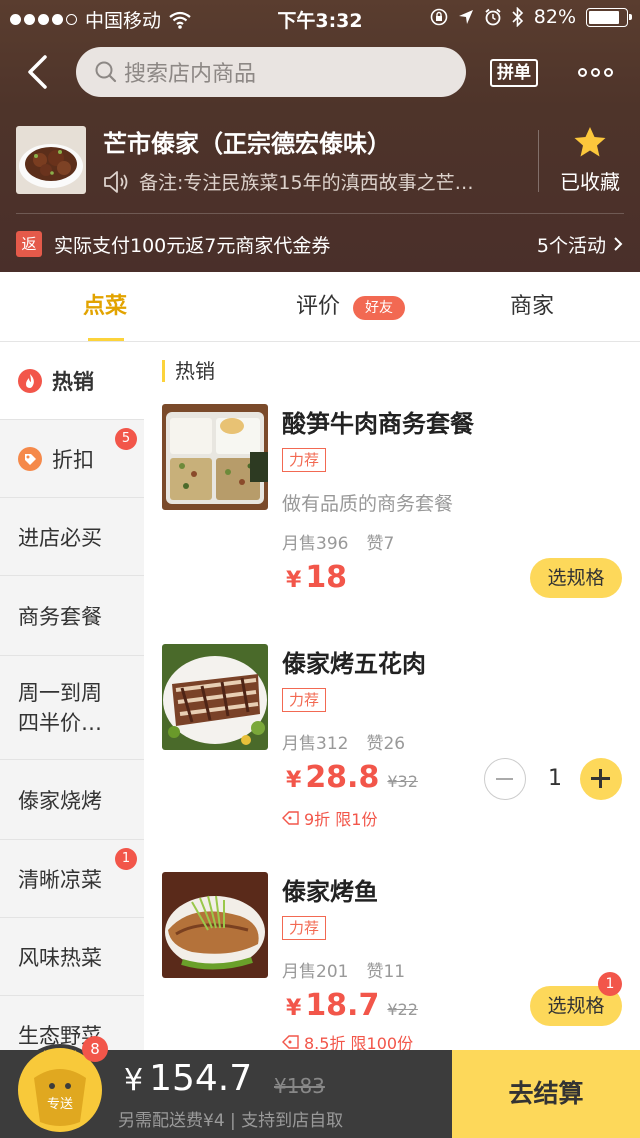 Image resolution: width=640 pixels, height=1138 pixels. Describe the element at coordinates (320, 244) in the screenshot. I see `promo-activities-row: 返 实际支付100元返7元商家代金券 5个活动` at that location.